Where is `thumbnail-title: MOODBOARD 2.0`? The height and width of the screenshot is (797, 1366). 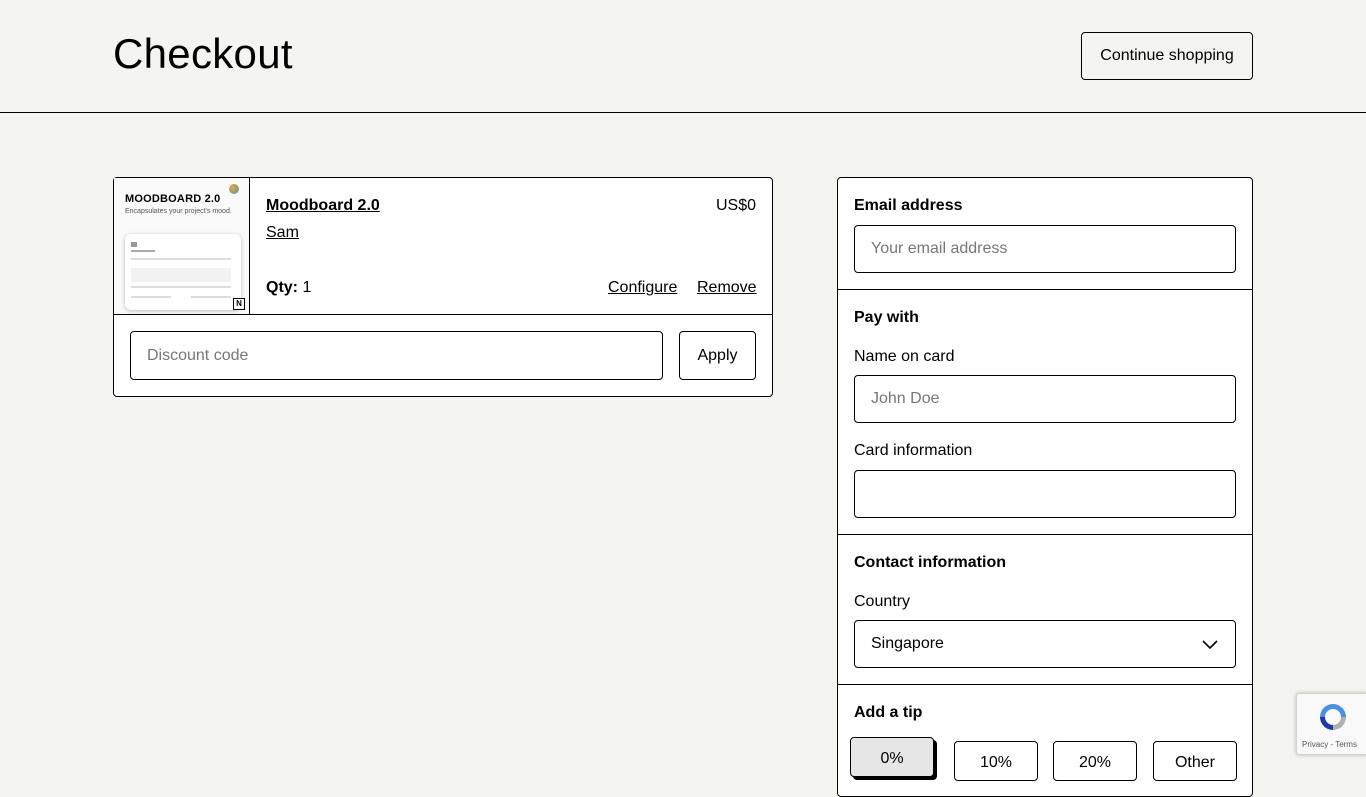
thumbnail-title: MOODBOARD 2.0 is located at coordinates (173, 199).